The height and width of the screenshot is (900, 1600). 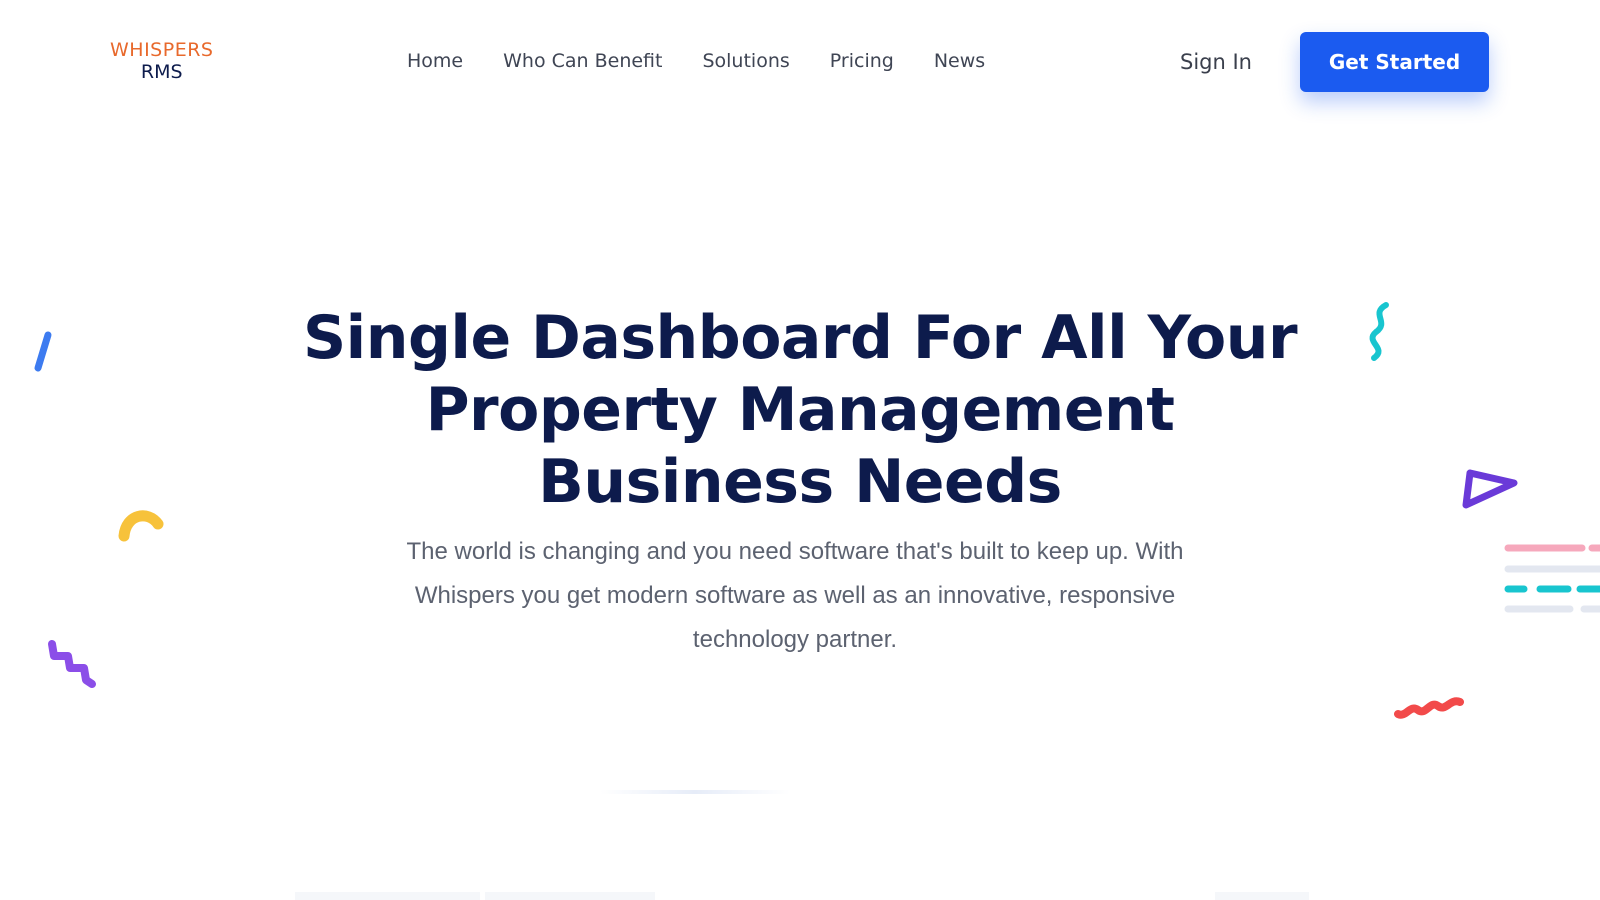 What do you see at coordinates (161, 71) in the screenshot?
I see `logo-line-rms: RMS` at bounding box center [161, 71].